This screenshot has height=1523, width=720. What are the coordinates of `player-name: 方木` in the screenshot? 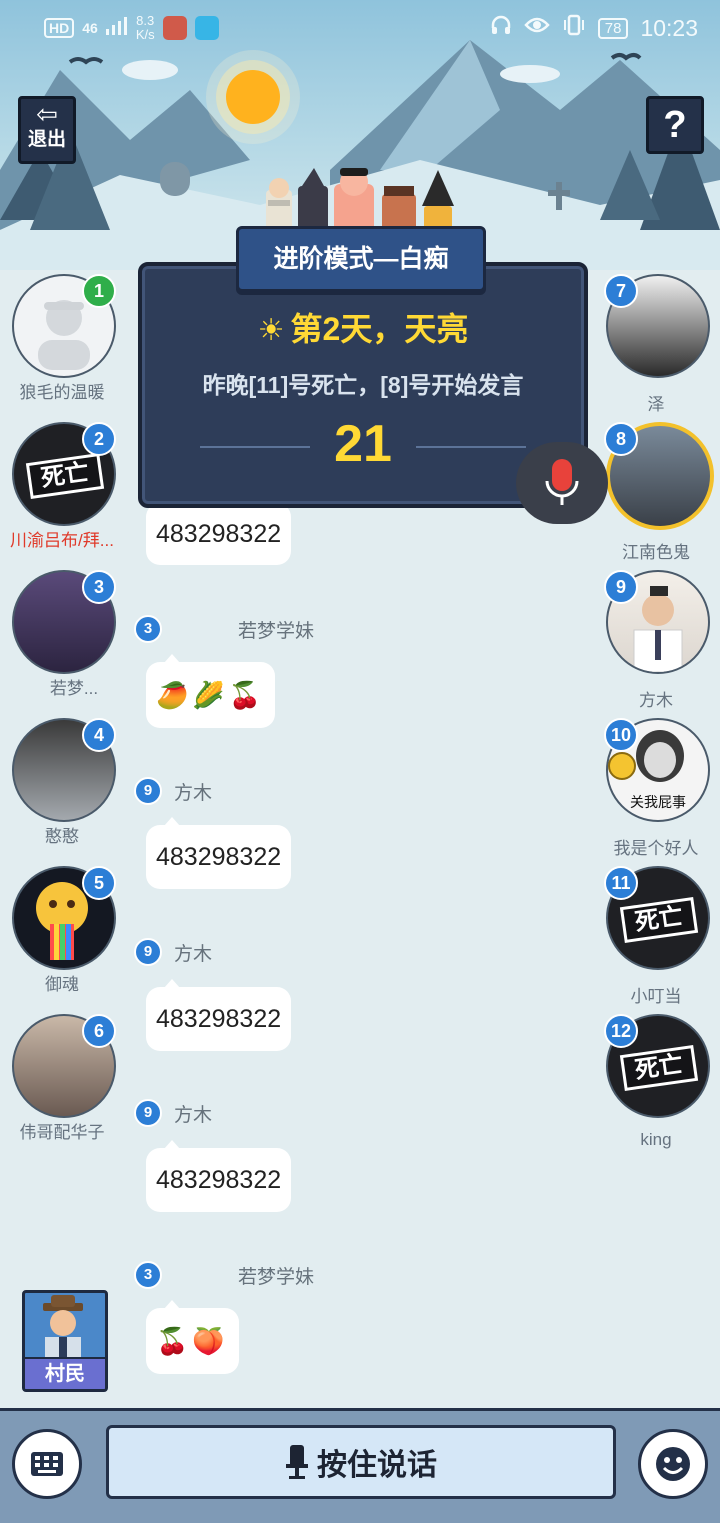 It's located at (656, 700).